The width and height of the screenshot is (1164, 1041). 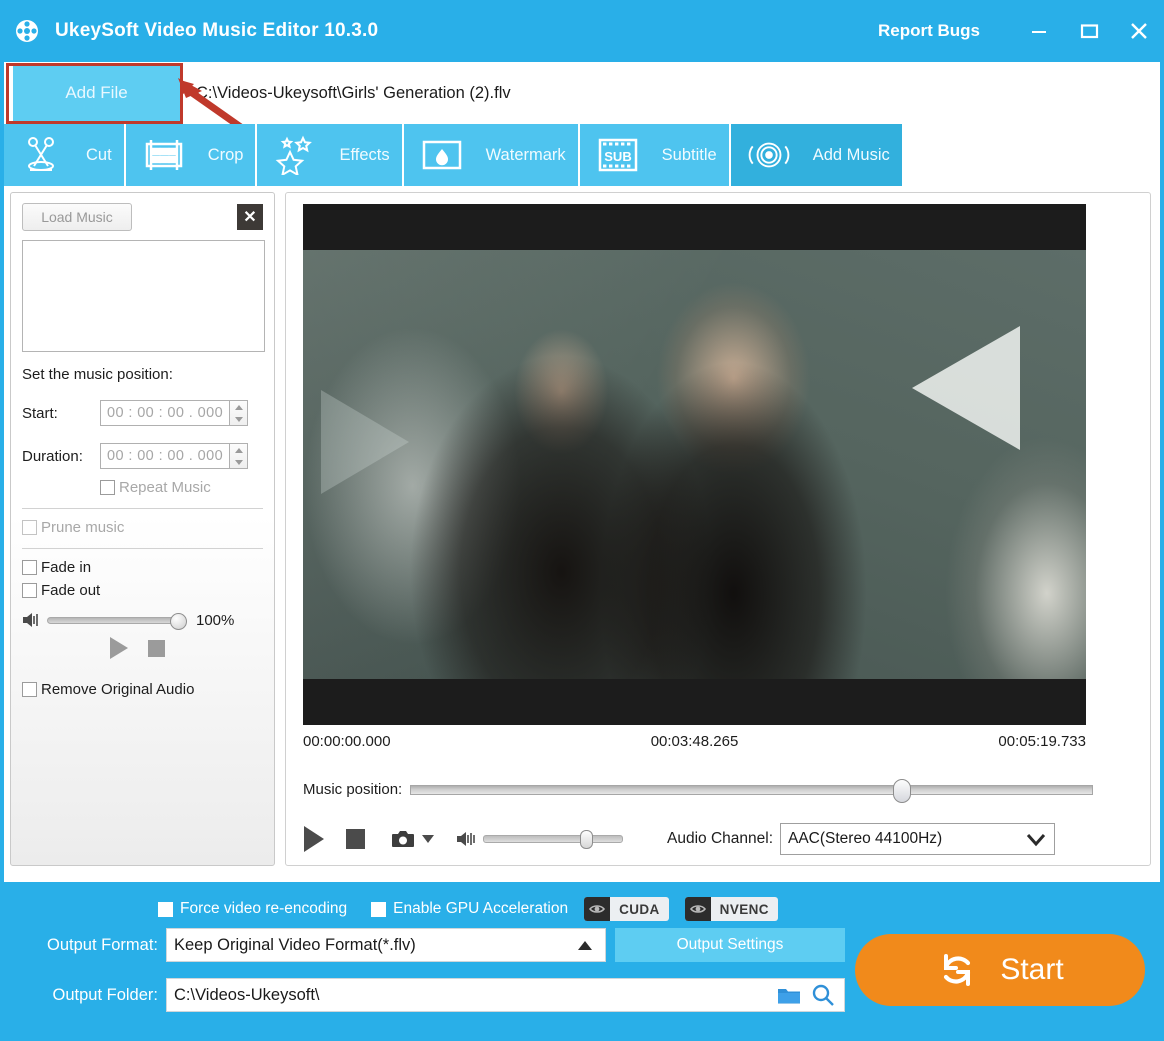 What do you see at coordinates (42, 155) in the screenshot?
I see `scissors-icon` at bounding box center [42, 155].